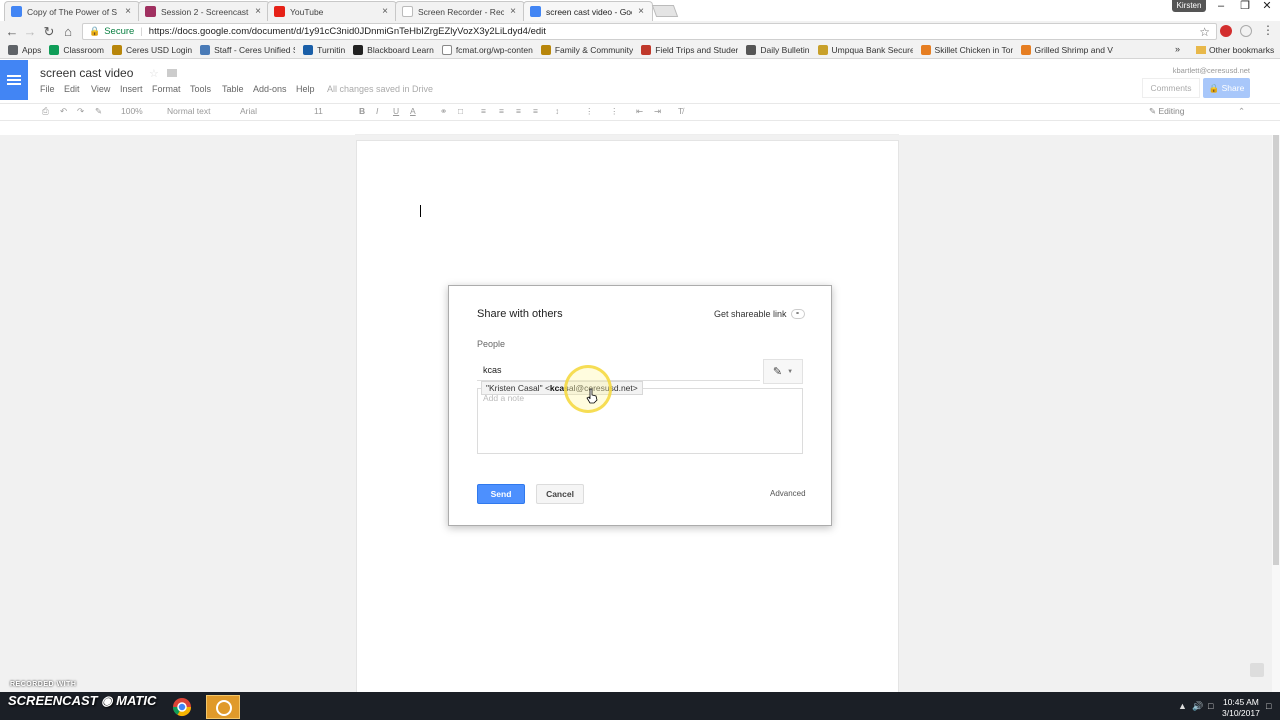 The image size is (1280, 720). I want to click on redo-icon: ↷, so click(80, 111).